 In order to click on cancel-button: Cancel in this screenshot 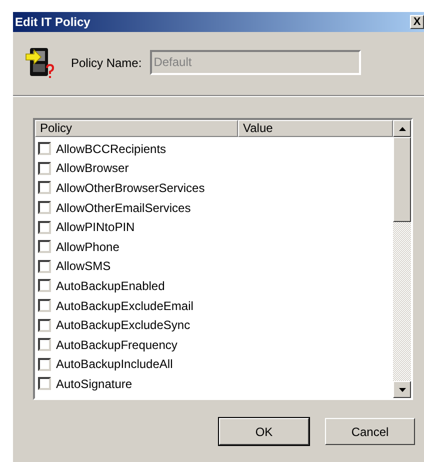, I will do `click(370, 431)`.